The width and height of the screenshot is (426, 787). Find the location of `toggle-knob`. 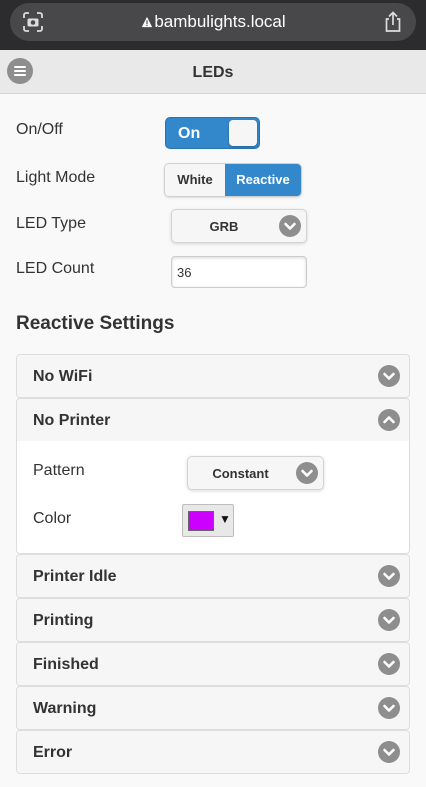

toggle-knob is located at coordinates (243, 133).